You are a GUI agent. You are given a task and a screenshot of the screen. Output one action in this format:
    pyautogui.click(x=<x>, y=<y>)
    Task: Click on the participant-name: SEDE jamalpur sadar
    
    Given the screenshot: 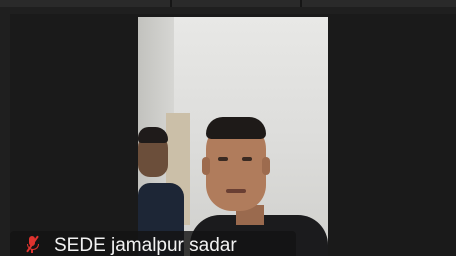 What is the action you would take?
    pyautogui.click(x=145, y=245)
    